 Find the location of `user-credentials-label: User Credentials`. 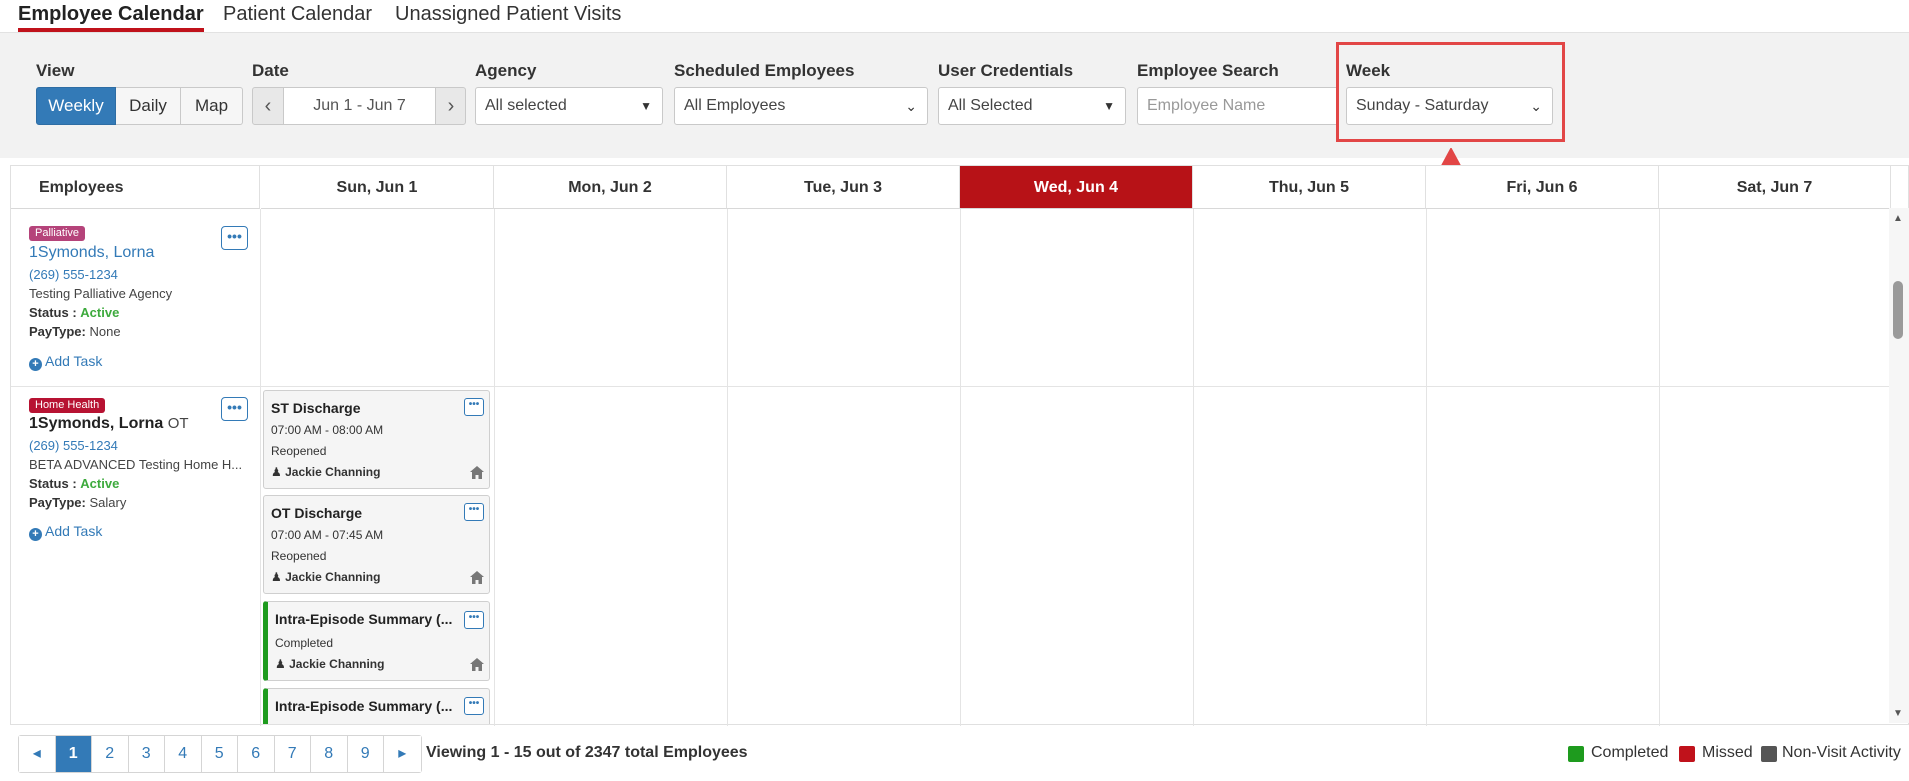

user-credentials-label: User Credentials is located at coordinates (1006, 70).